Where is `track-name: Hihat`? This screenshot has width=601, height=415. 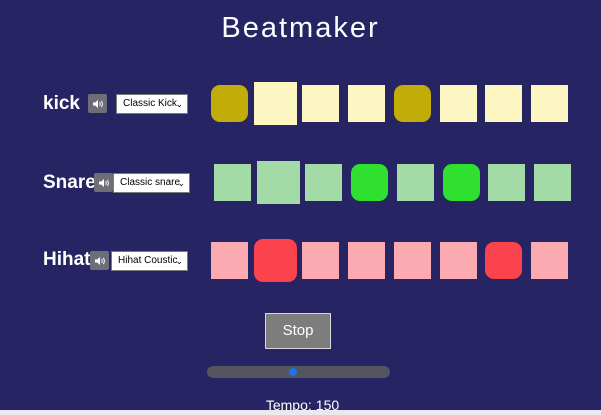 track-name: Hihat is located at coordinates (67, 259).